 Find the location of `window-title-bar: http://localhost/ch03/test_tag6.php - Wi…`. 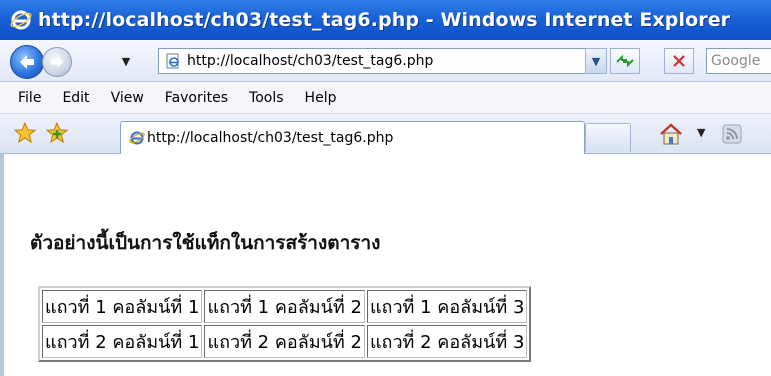

window-title-bar: http://localhost/ch03/test_tag6.php - Wi… is located at coordinates (385, 20).